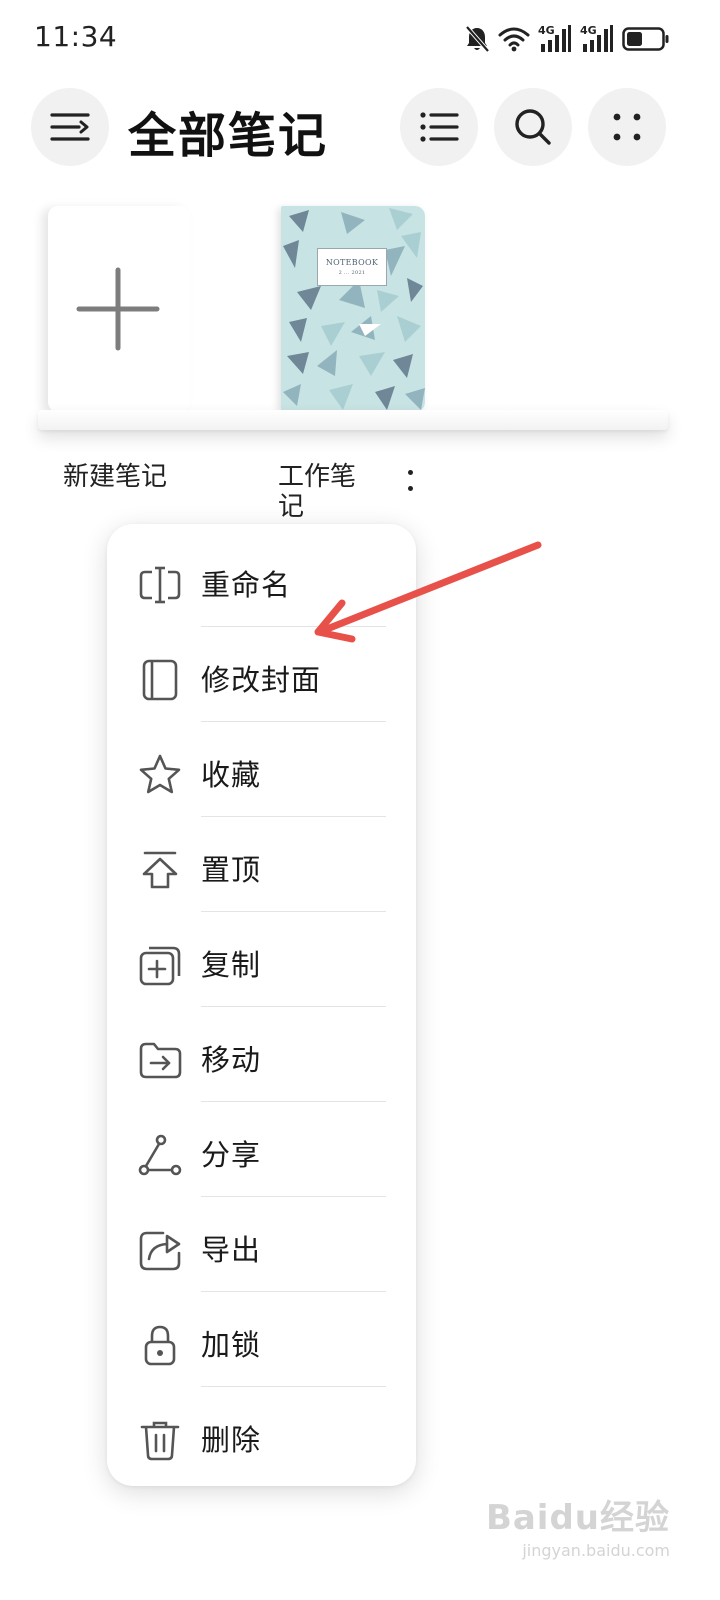 The height and width of the screenshot is (1600, 720). Describe the element at coordinates (228, 136) in the screenshot. I see `page-title: 全部笔记` at that location.